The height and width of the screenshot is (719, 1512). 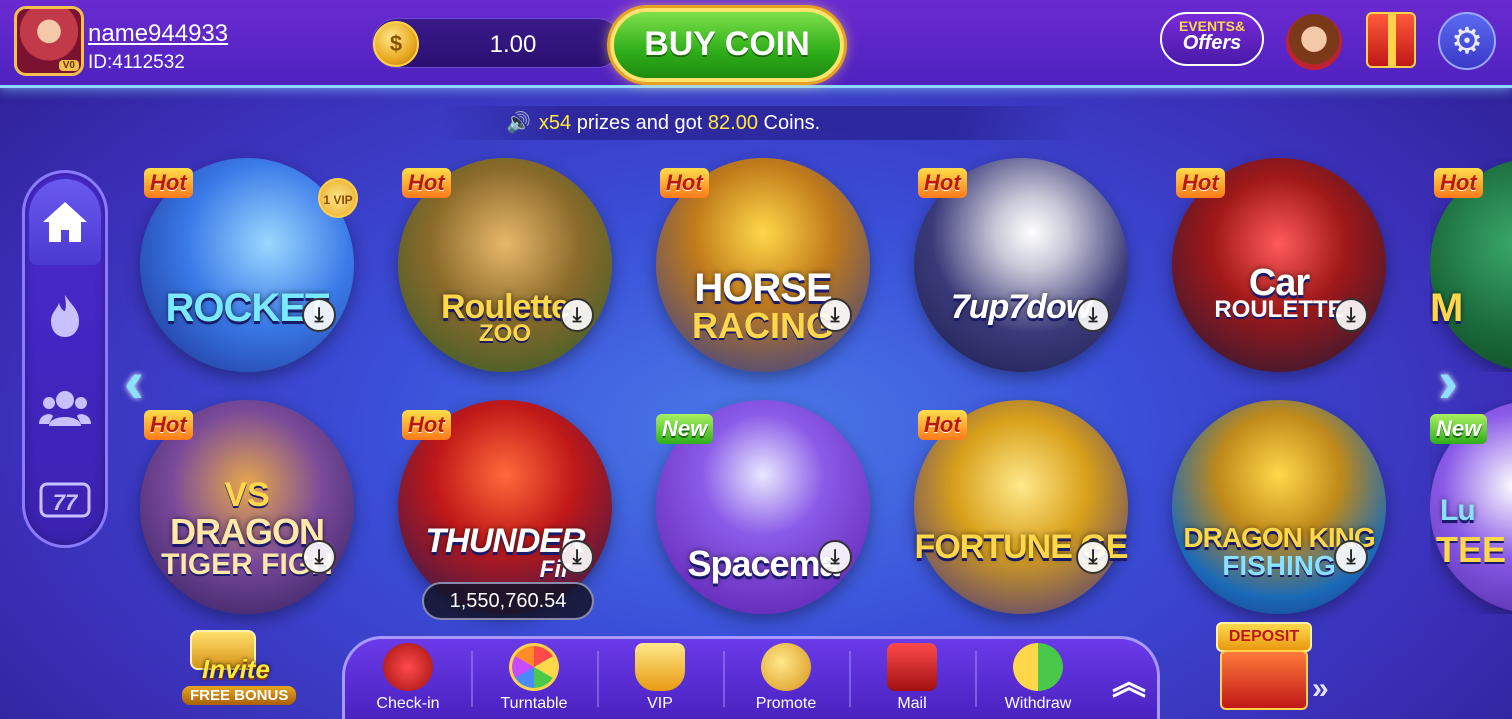 What do you see at coordinates (1212, 26) in the screenshot?
I see `events-label: EVENTS&` at bounding box center [1212, 26].